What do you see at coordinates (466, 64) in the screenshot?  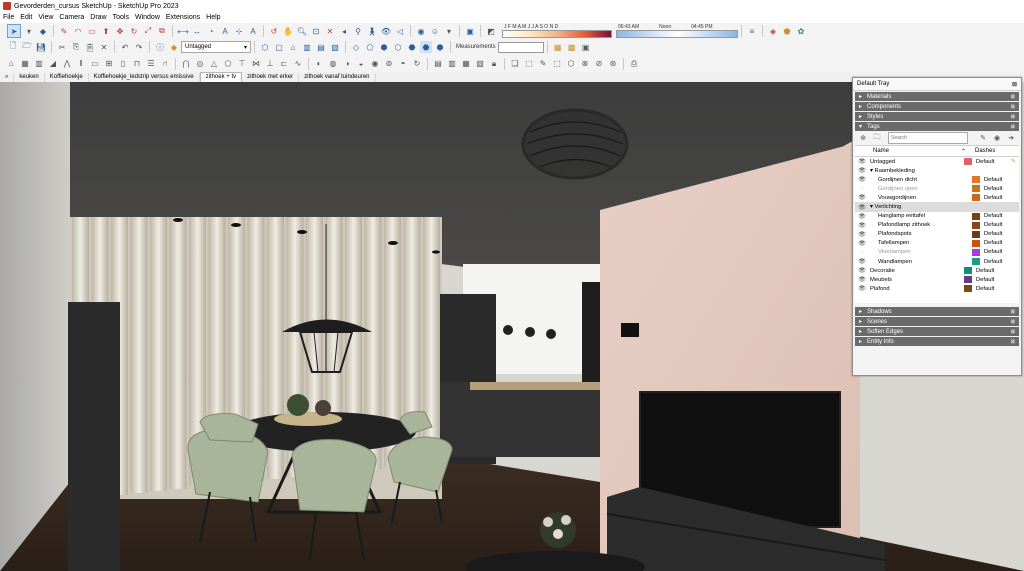 I see `fillet-icon: ▦` at bounding box center [466, 64].